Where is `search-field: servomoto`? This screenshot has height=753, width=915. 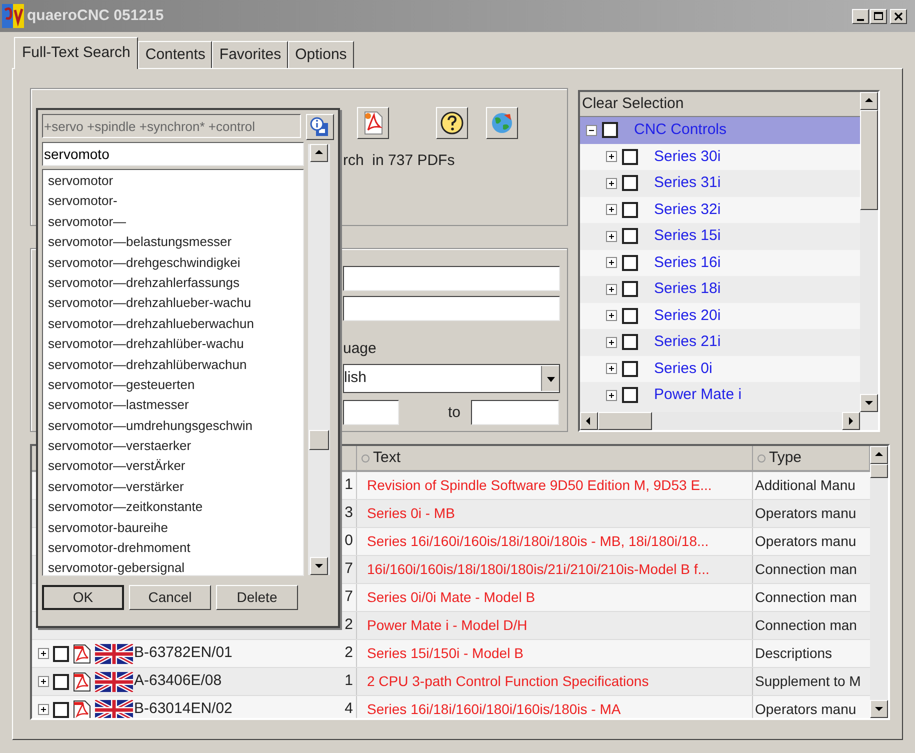 search-field: servomoto is located at coordinates (173, 154).